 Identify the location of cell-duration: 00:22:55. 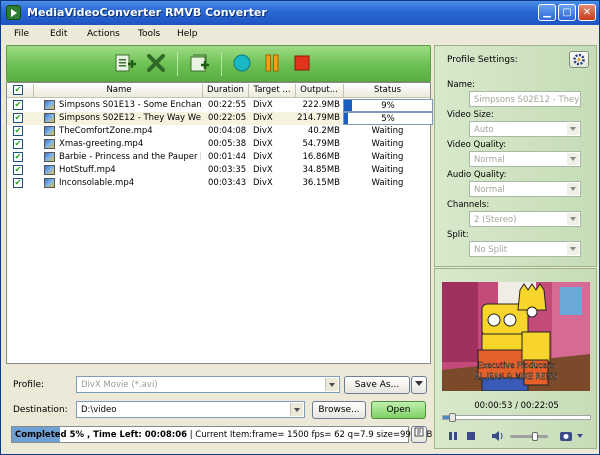
(227, 105).